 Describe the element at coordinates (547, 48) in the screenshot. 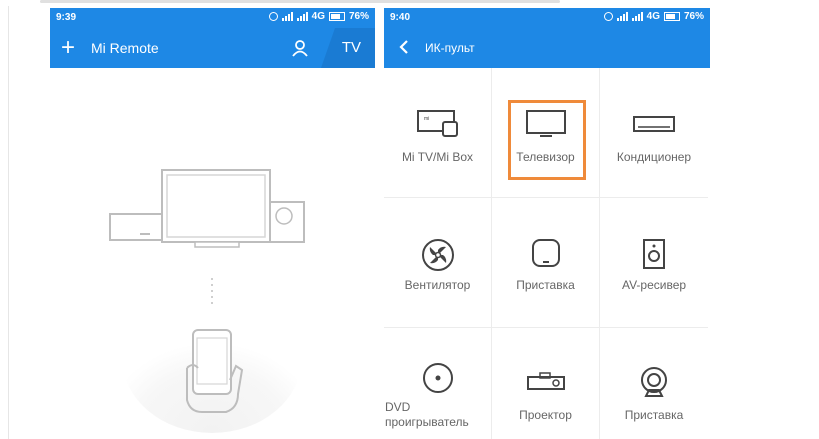

I see `app-bar: ИК-пульт` at that location.